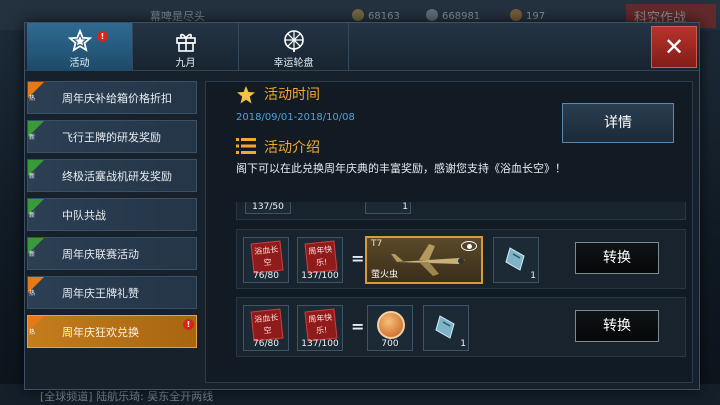 The image size is (720, 405). I want to click on tab-lucky-wheel-label: 幸运轮盘, so click(293, 63).